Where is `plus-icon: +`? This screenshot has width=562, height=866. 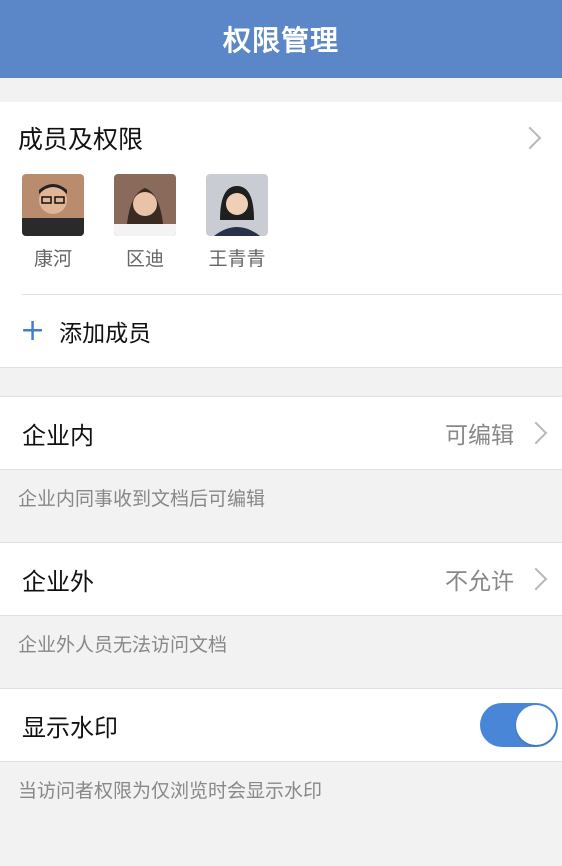 plus-icon: + is located at coordinates (33, 330).